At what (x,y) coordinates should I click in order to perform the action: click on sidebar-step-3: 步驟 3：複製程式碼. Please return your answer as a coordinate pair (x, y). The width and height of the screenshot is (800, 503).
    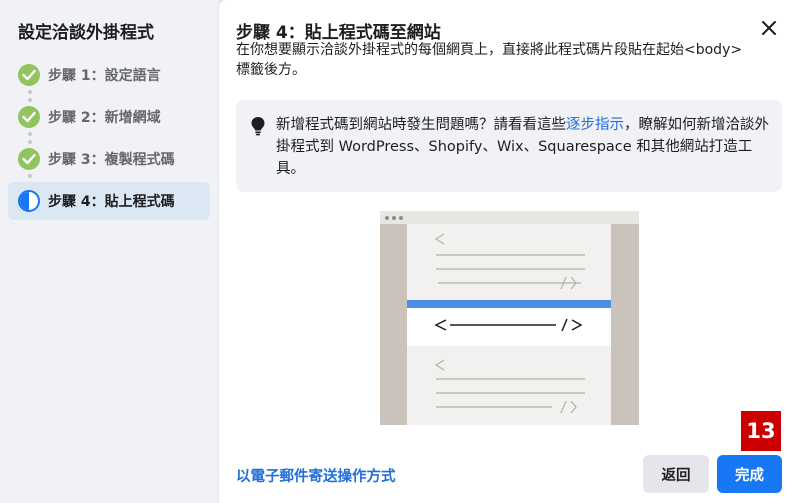
    Looking at the image, I should click on (109, 159).